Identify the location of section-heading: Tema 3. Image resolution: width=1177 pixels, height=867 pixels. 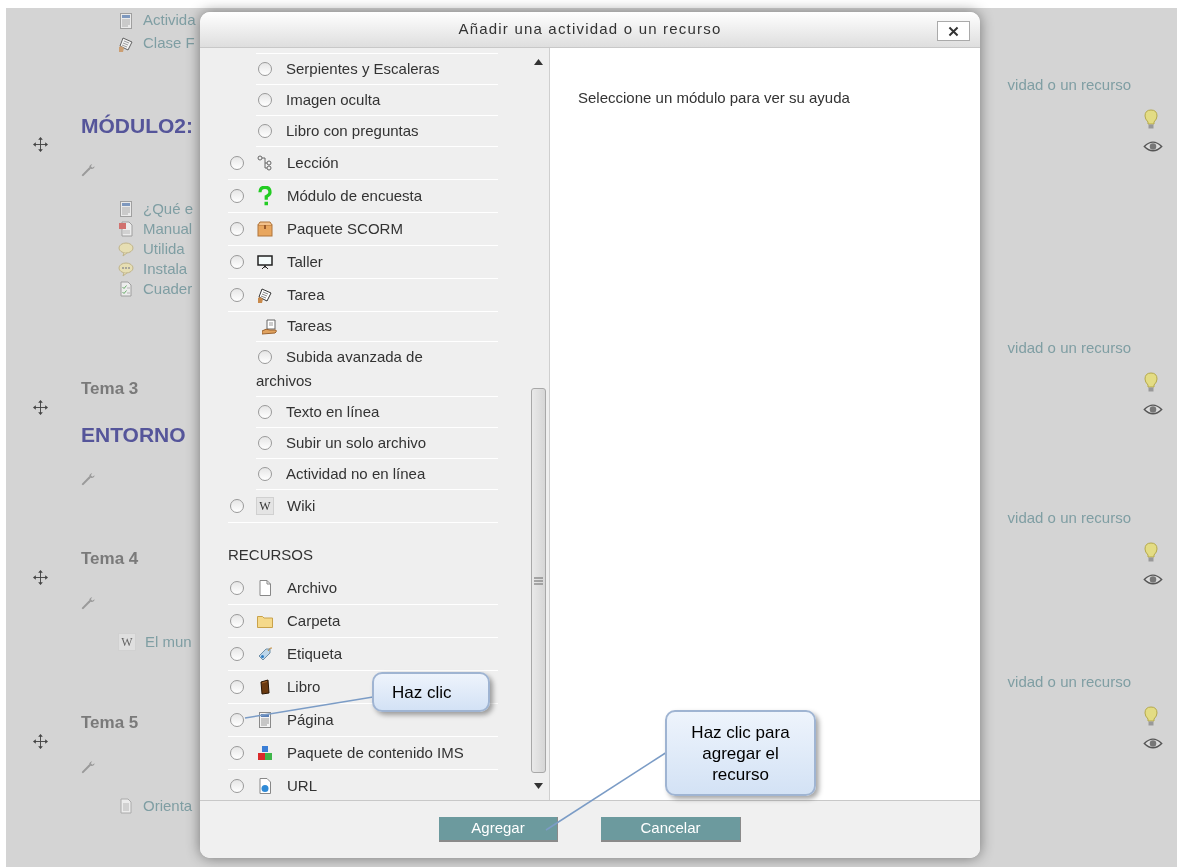
(110, 389).